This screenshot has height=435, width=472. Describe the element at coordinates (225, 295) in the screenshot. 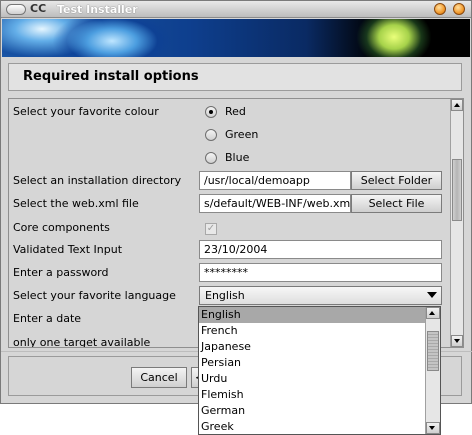

I see `language-select-value: English` at that location.